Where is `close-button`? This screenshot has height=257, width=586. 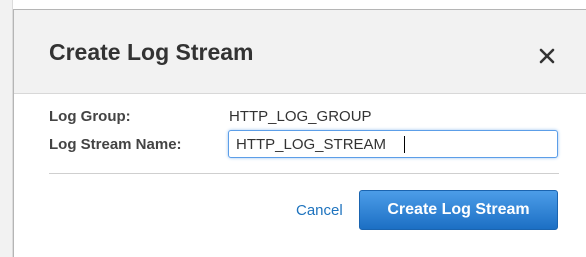
close-button is located at coordinates (547, 56).